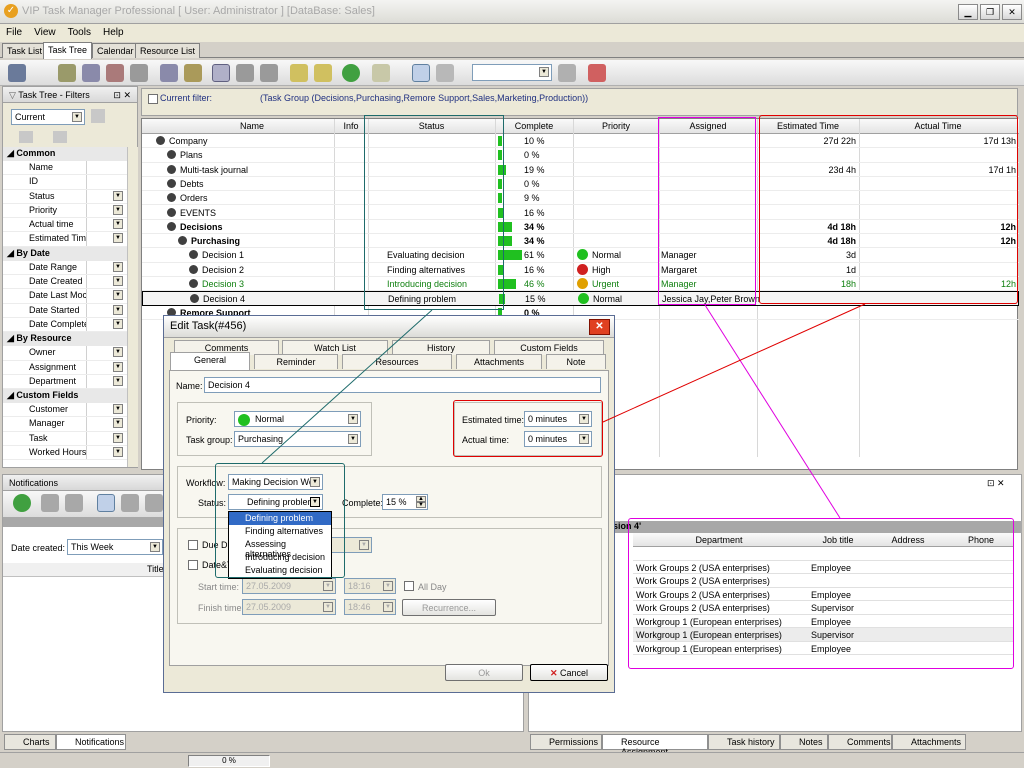 The width and height of the screenshot is (1024, 768). I want to click on print-icon, so click(381, 73).